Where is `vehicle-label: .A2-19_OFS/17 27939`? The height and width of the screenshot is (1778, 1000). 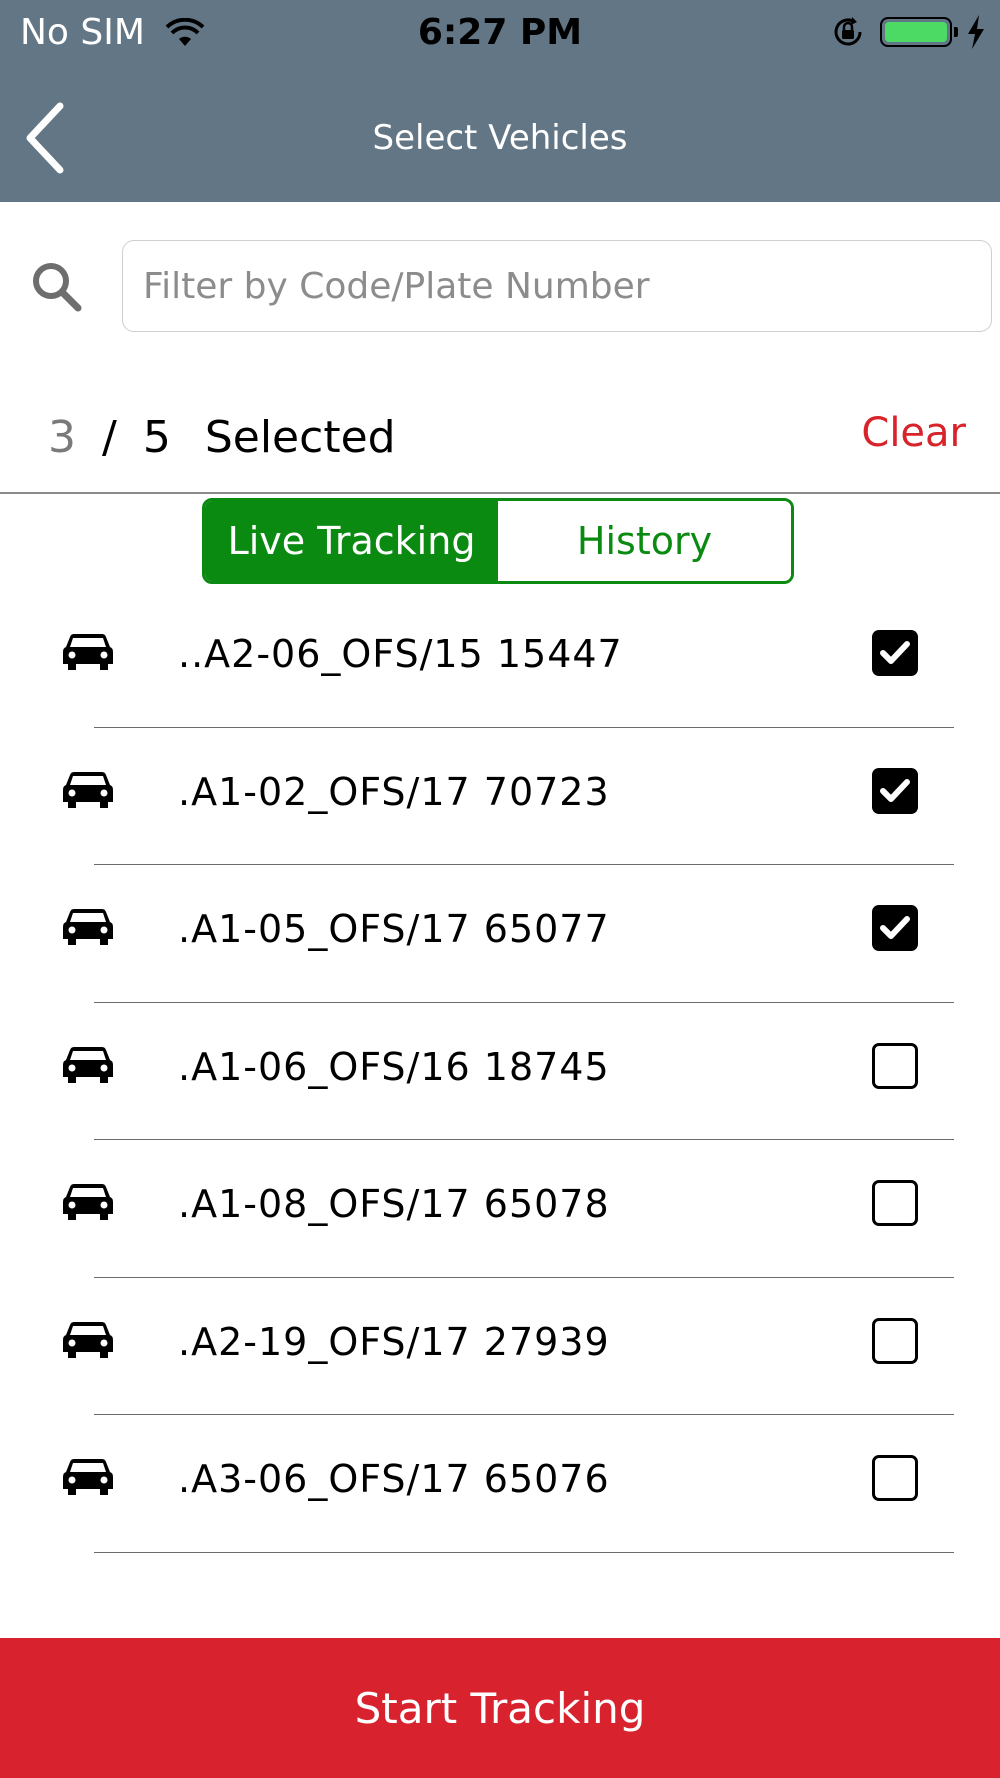
vehicle-label: .A2-19_OFS/17 27939 is located at coordinates (394, 1341).